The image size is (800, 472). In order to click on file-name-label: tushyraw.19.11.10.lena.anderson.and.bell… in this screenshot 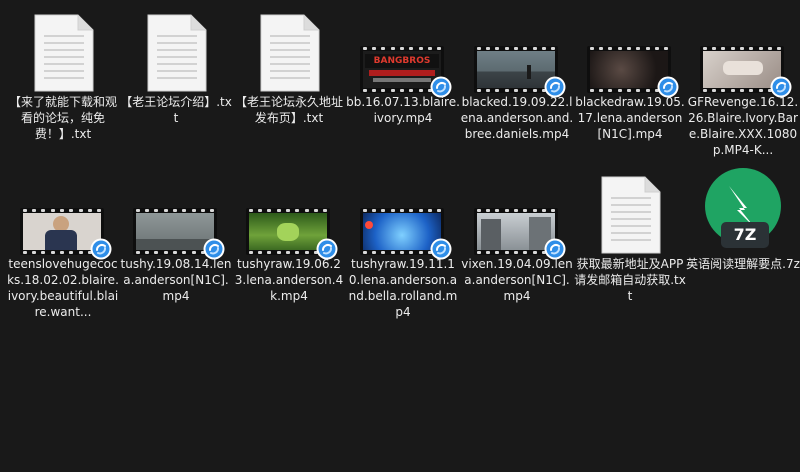, I will do `click(403, 288)`.